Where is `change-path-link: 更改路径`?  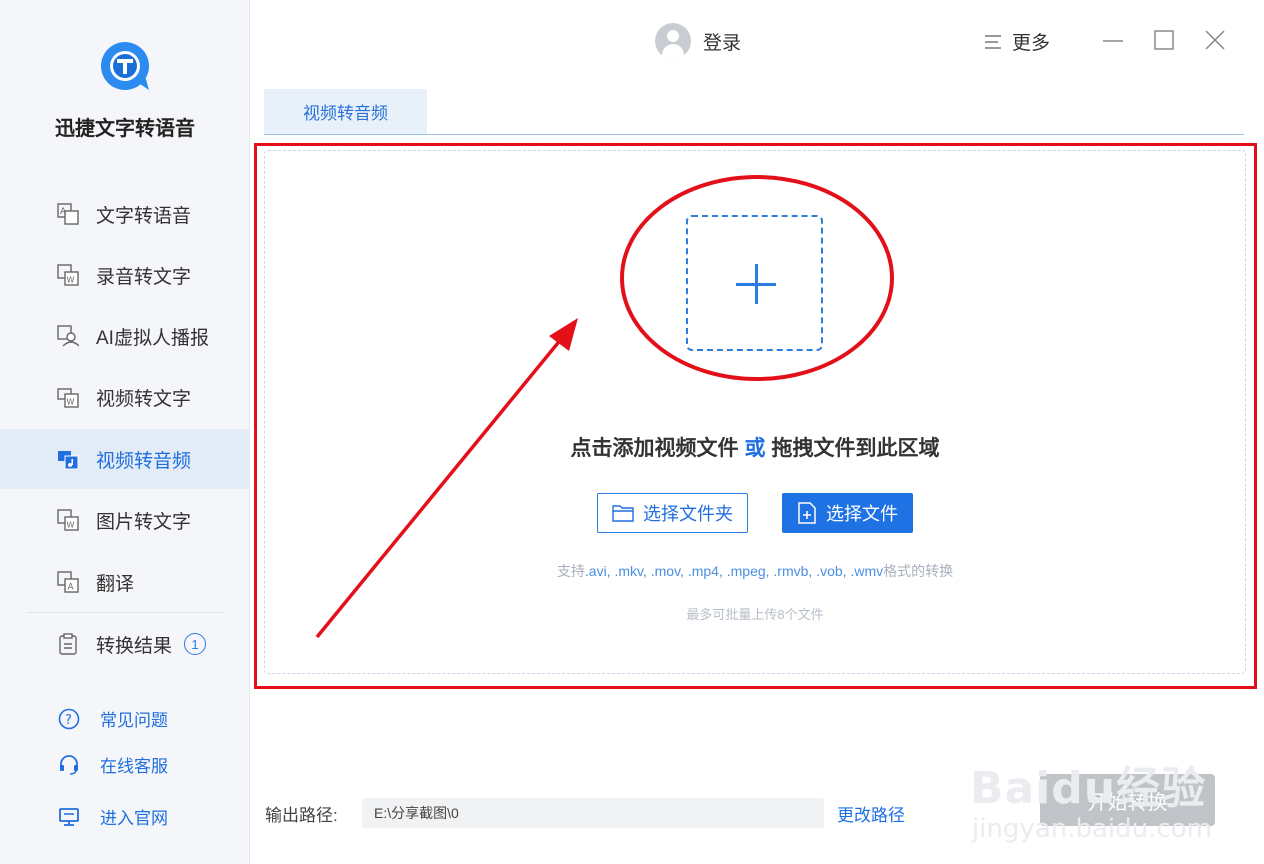
change-path-link: 更改路径 is located at coordinates (871, 813).